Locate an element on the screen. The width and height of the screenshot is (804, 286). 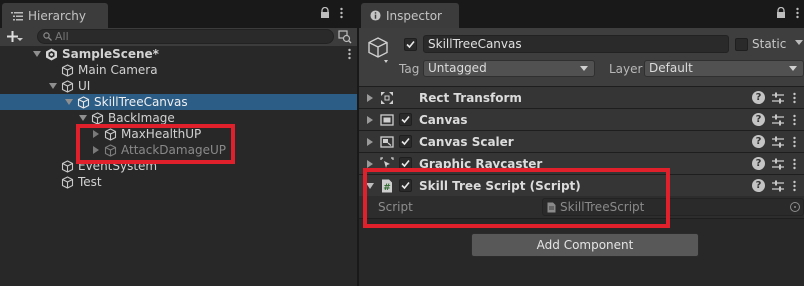
search-input is located at coordinates (187, 36).